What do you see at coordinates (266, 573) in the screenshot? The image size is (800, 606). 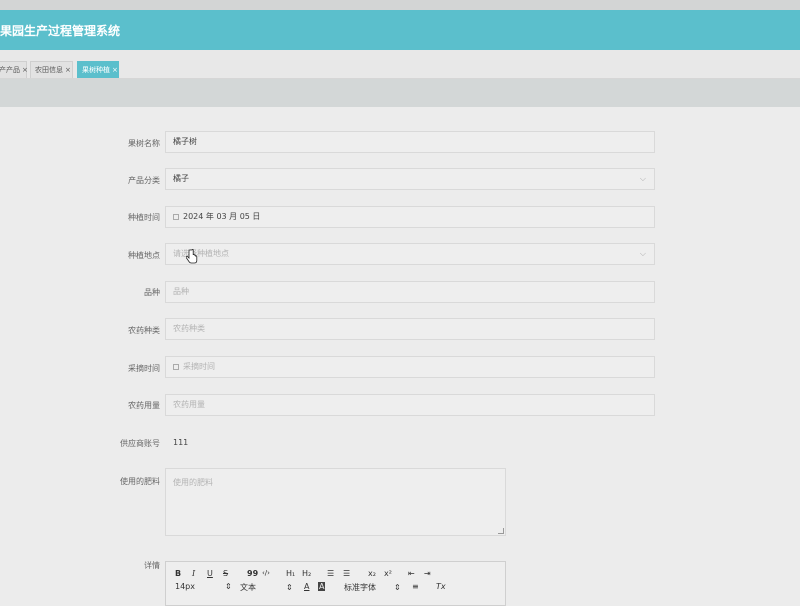 I see `code-button: ‹/›` at bounding box center [266, 573].